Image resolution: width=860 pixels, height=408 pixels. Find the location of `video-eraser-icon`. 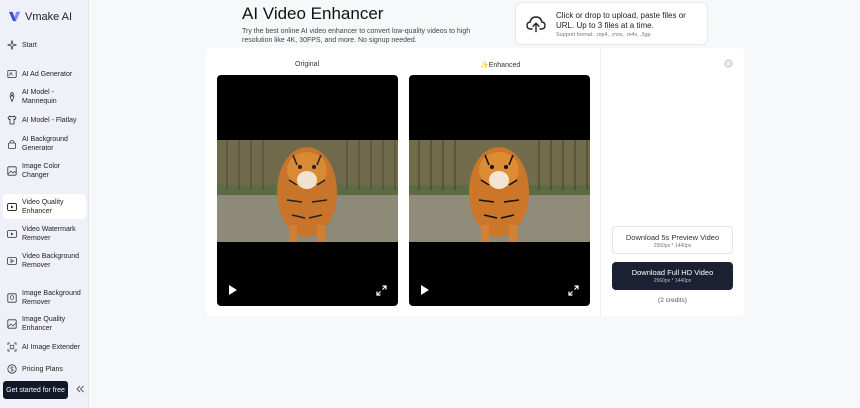

video-eraser-icon is located at coordinates (12, 234).